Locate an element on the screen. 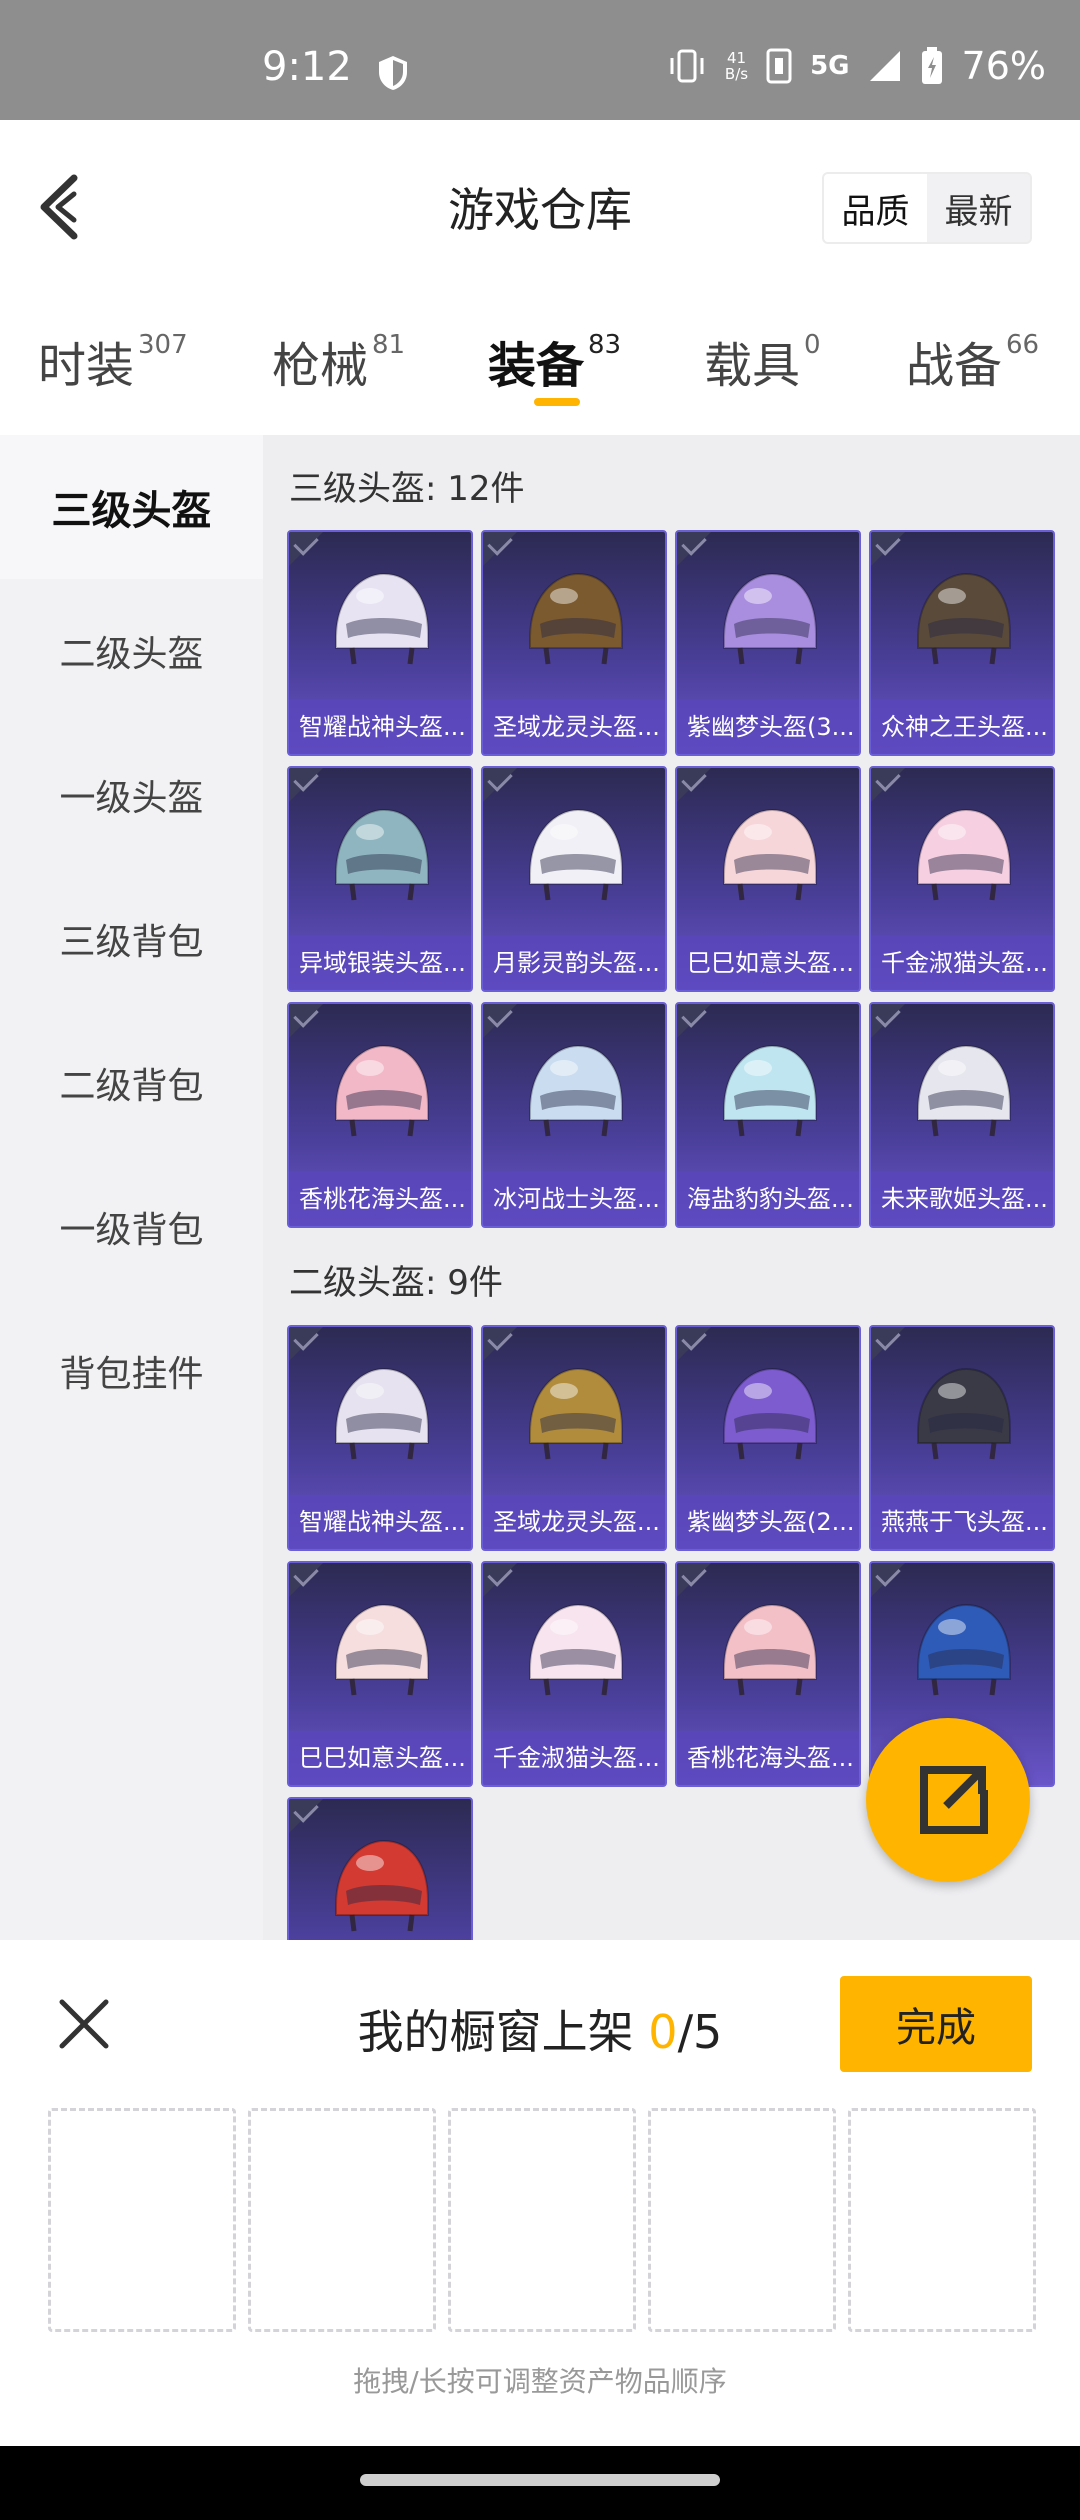 This screenshot has height=2520, width=1080. home-gesture-bar is located at coordinates (540, 2480).